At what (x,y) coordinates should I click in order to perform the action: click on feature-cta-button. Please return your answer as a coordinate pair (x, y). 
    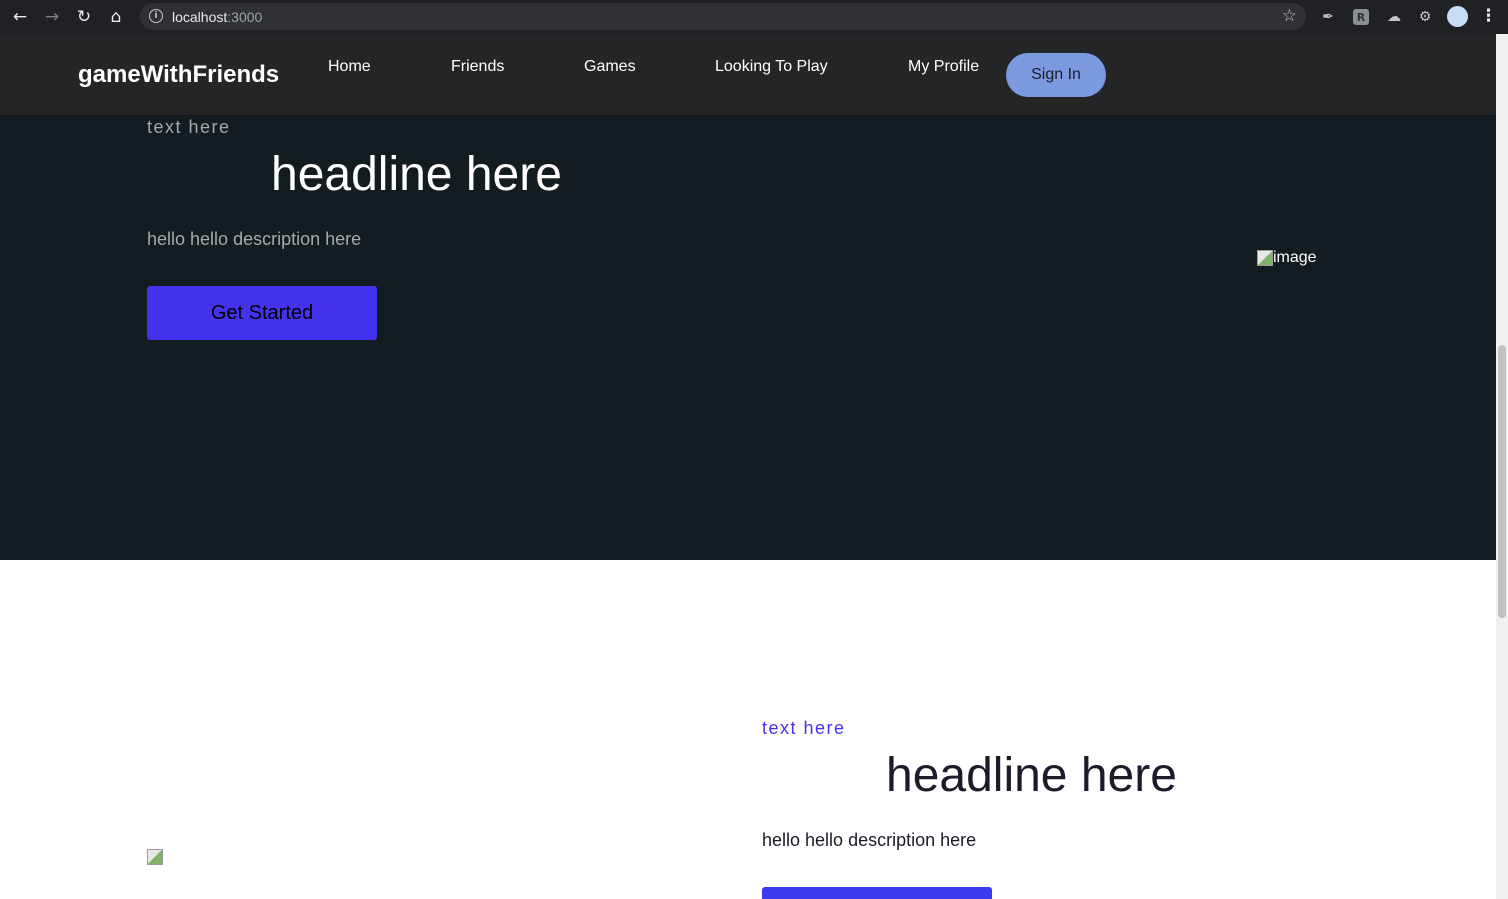
    Looking at the image, I should click on (877, 893).